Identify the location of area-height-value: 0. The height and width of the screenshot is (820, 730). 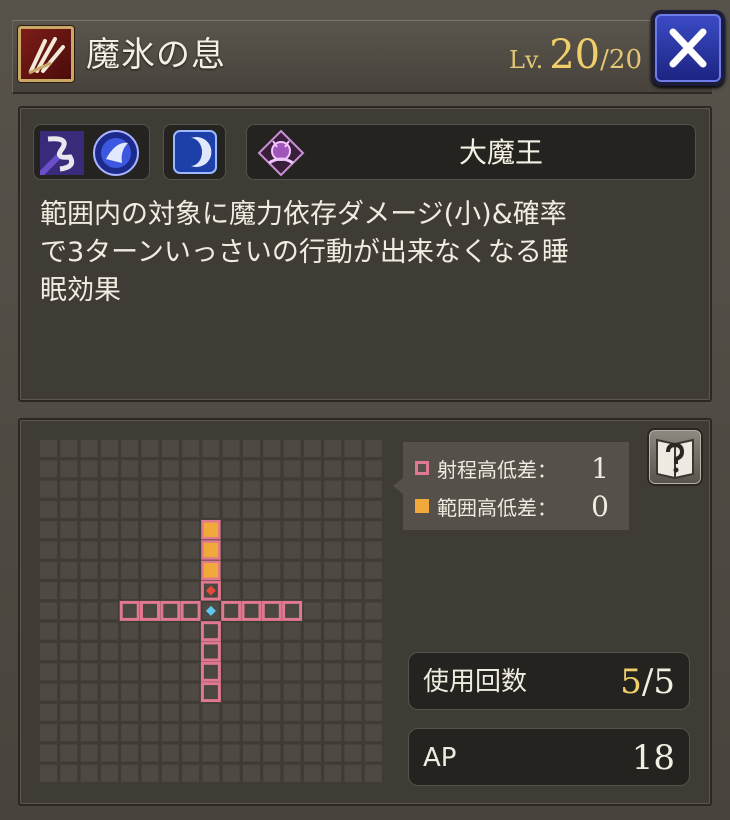
(600, 506).